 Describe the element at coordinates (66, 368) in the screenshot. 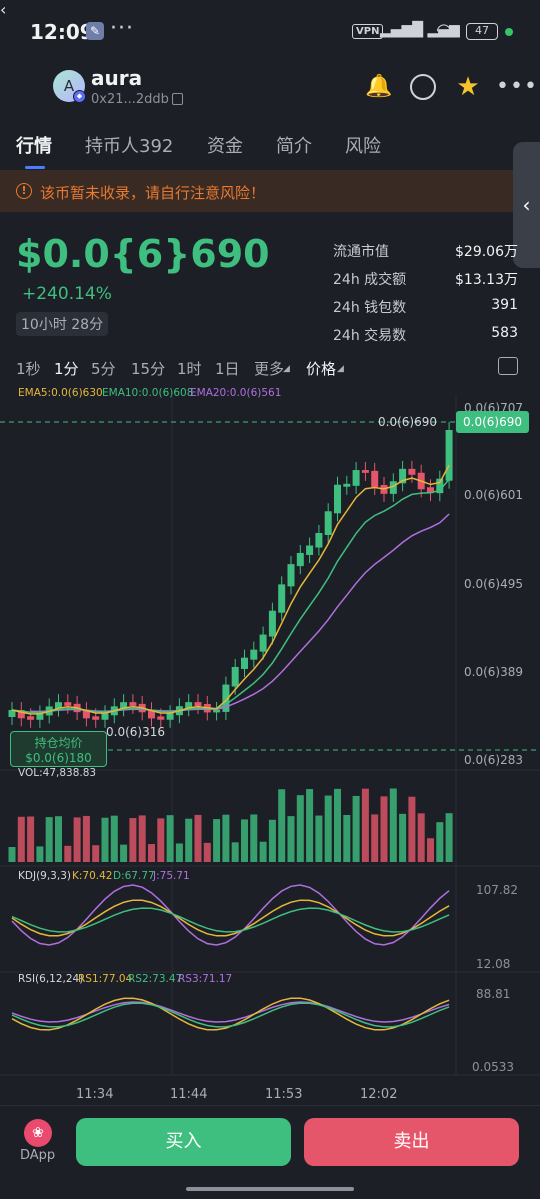

I see `interval-1m: 1分` at that location.